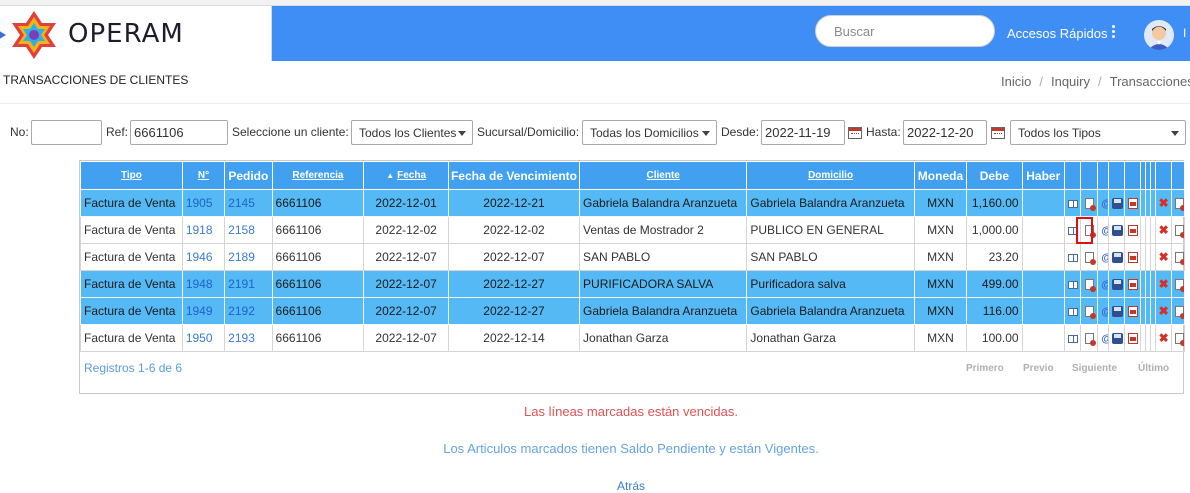 The image size is (1190, 493). I want to click on cell-numero-link: 1905, so click(199, 203).